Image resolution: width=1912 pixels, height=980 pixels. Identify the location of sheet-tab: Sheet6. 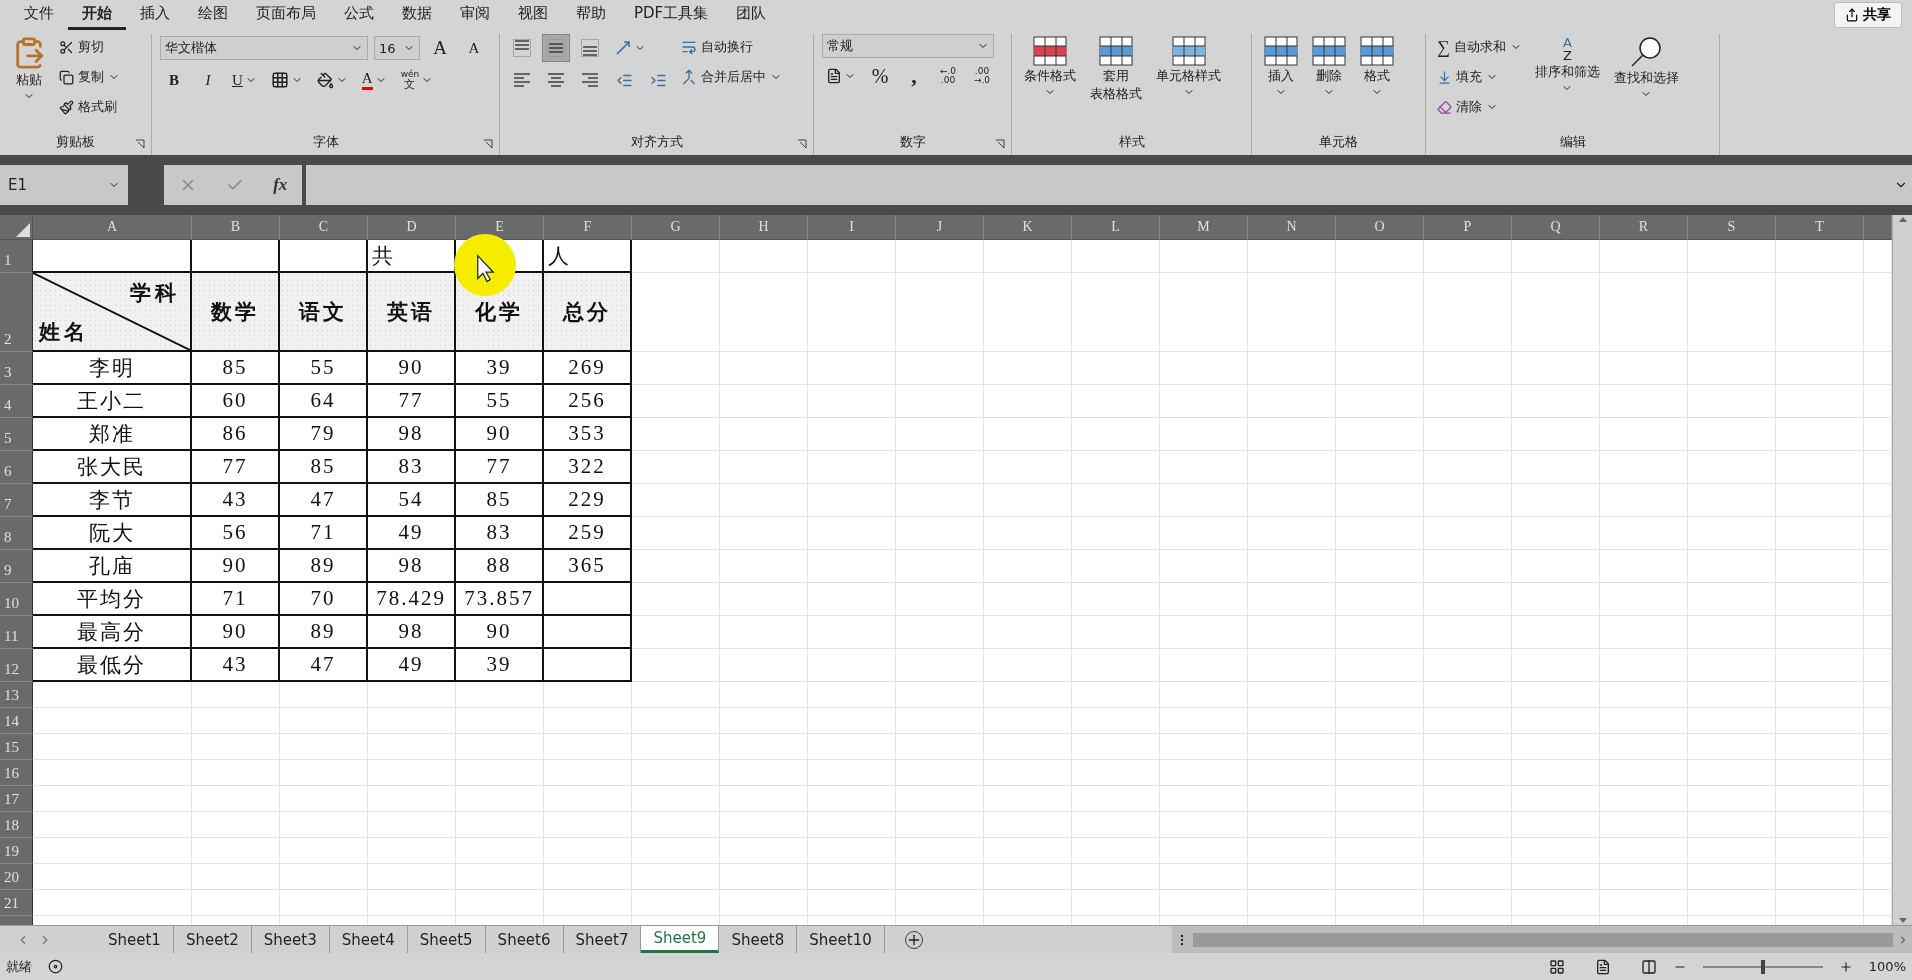
(524, 939).